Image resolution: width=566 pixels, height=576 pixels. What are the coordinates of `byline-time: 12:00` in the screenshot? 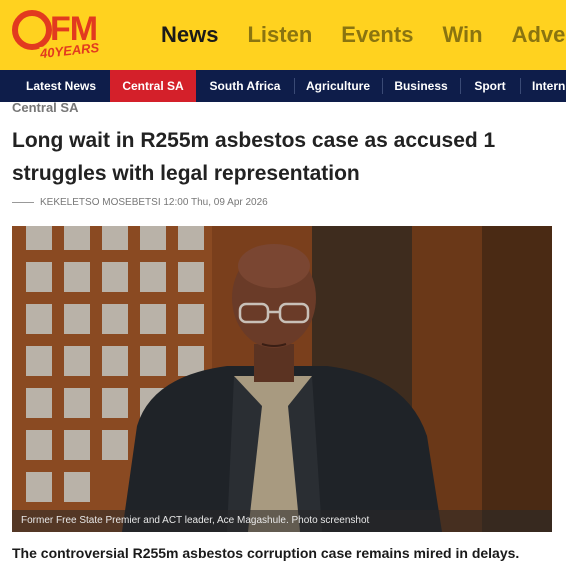 It's located at (176, 202).